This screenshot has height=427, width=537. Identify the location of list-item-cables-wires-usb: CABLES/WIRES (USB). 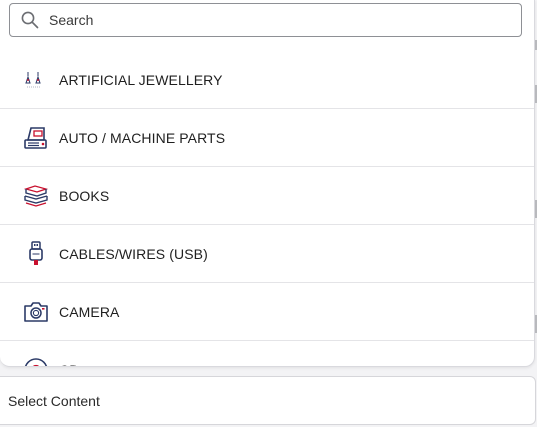
(267, 254).